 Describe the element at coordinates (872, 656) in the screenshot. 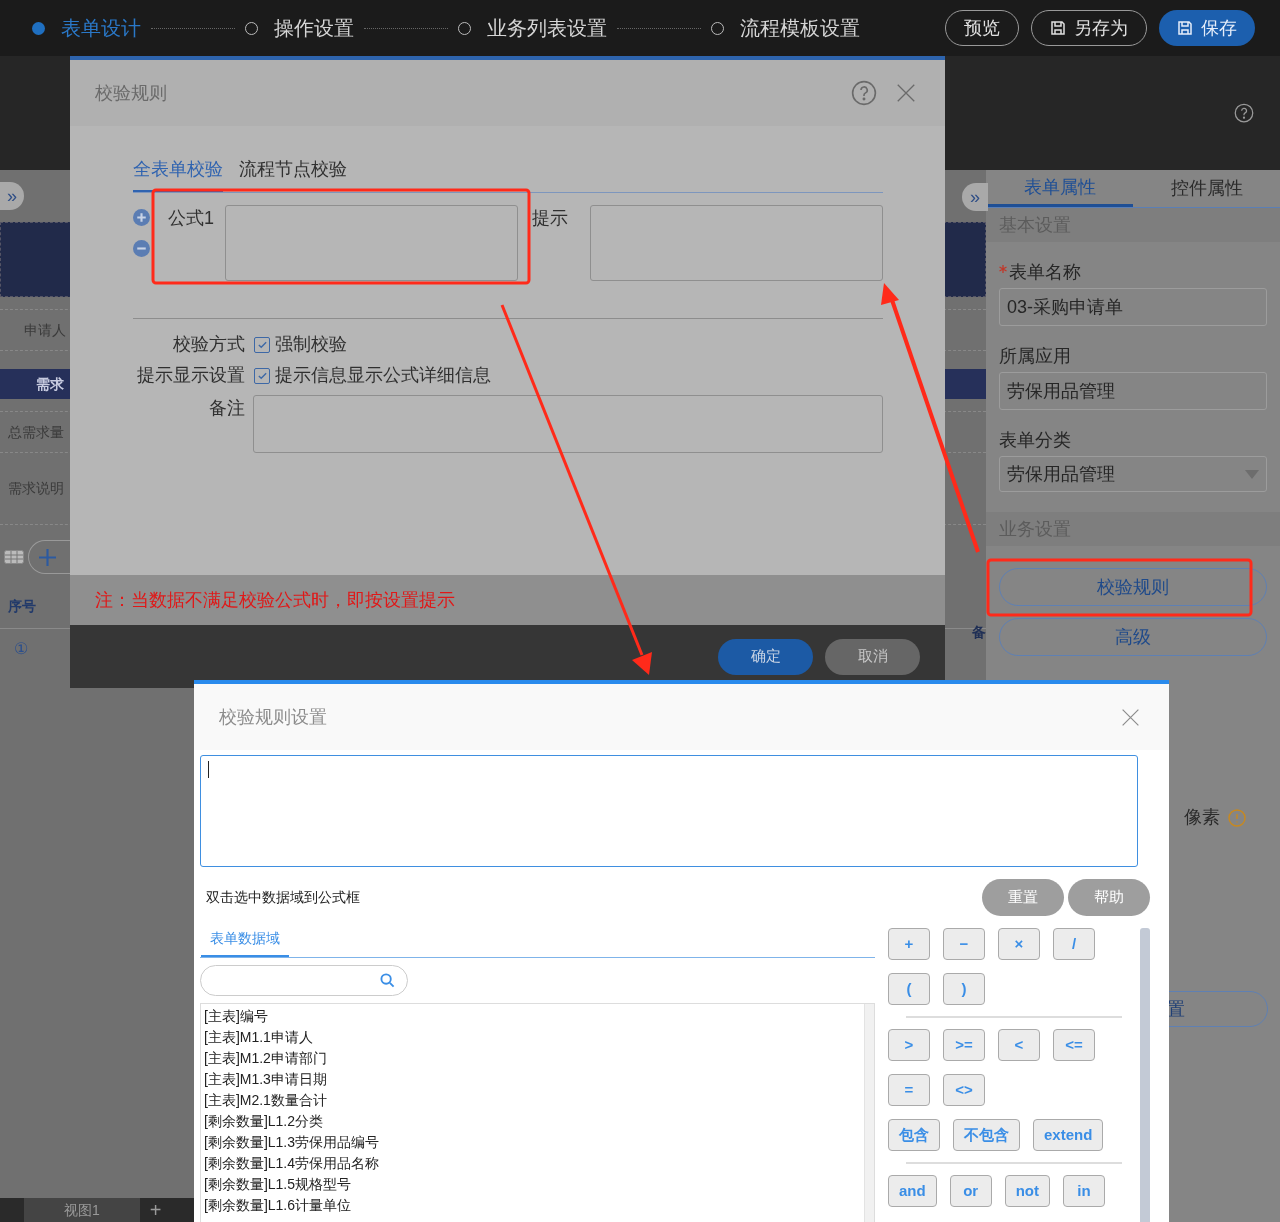

I see `cancel-button: 取消` at that location.